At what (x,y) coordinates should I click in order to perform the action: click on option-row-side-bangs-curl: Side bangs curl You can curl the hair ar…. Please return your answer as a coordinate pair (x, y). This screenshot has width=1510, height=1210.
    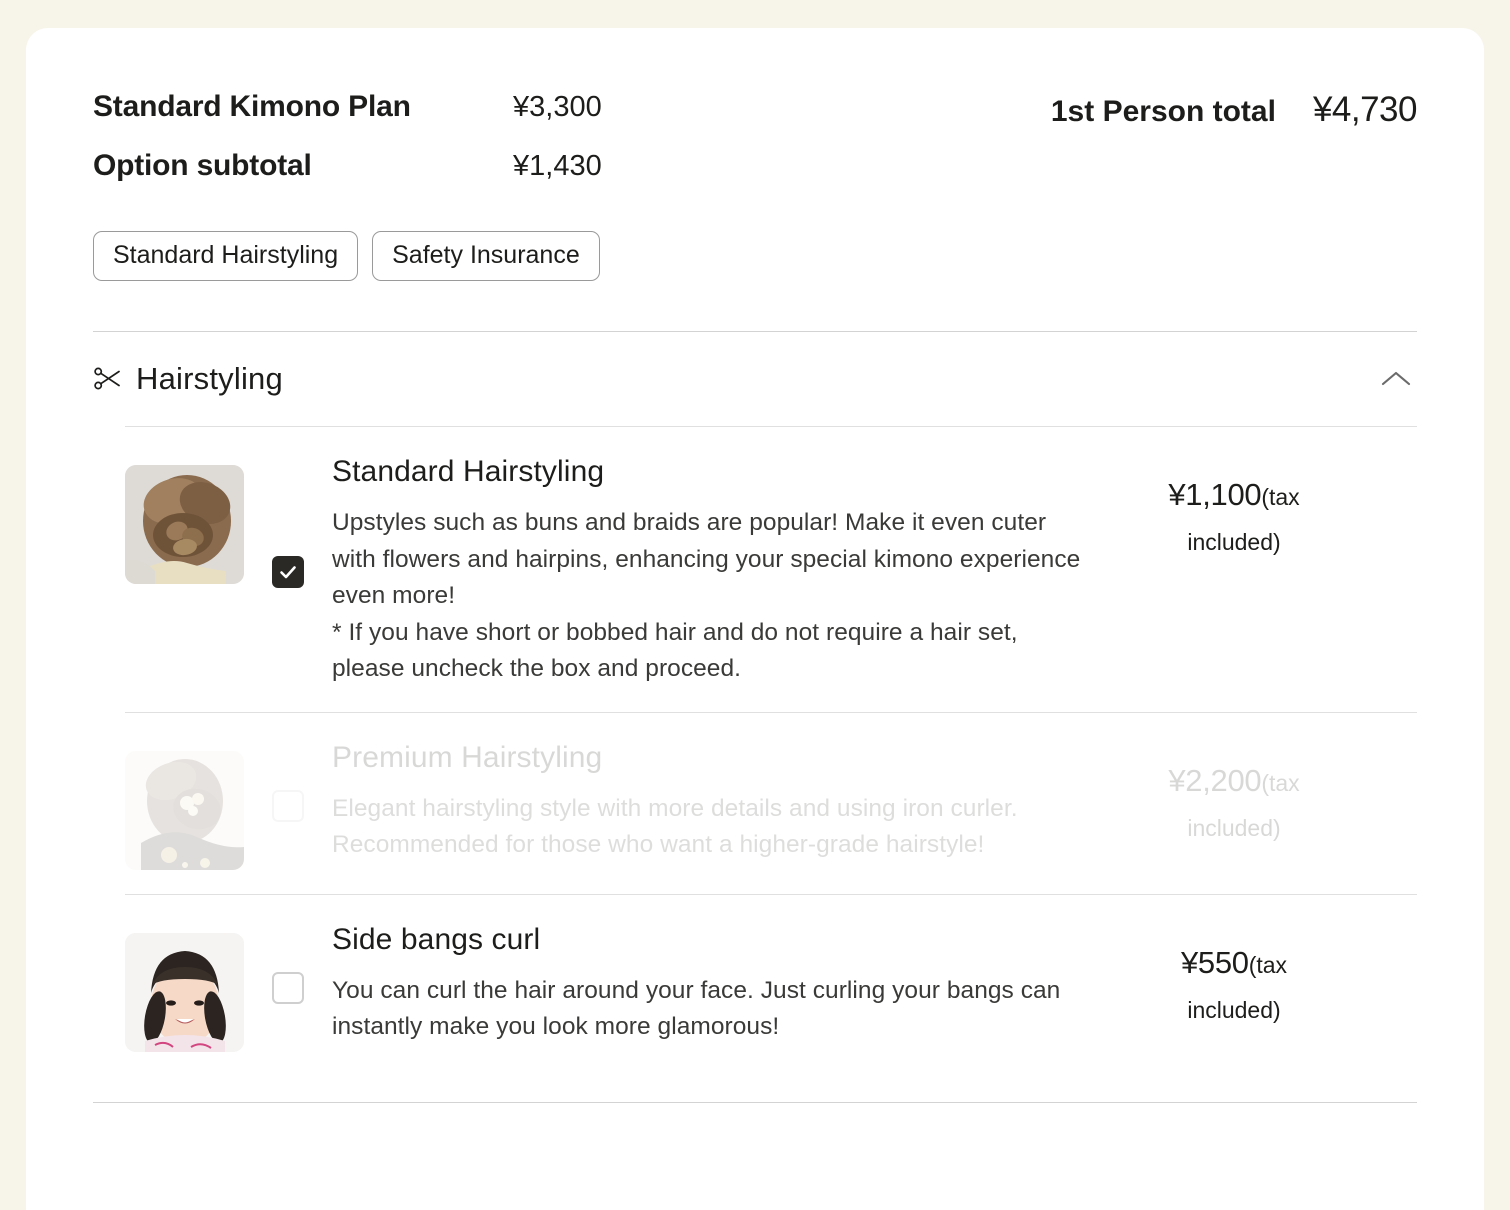
    Looking at the image, I should click on (755, 985).